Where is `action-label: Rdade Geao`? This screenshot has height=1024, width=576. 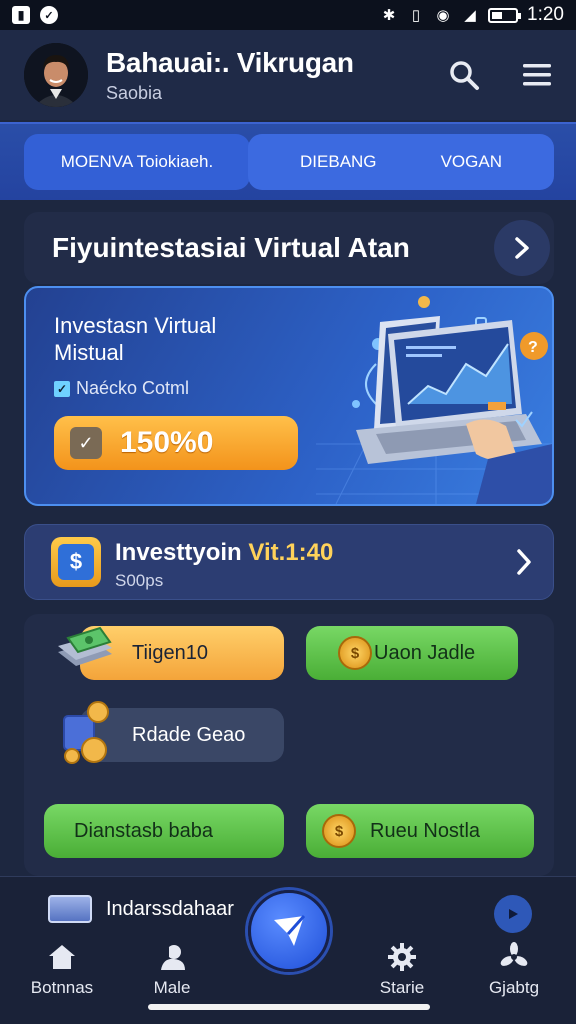
action-label: Rdade Geao is located at coordinates (189, 734).